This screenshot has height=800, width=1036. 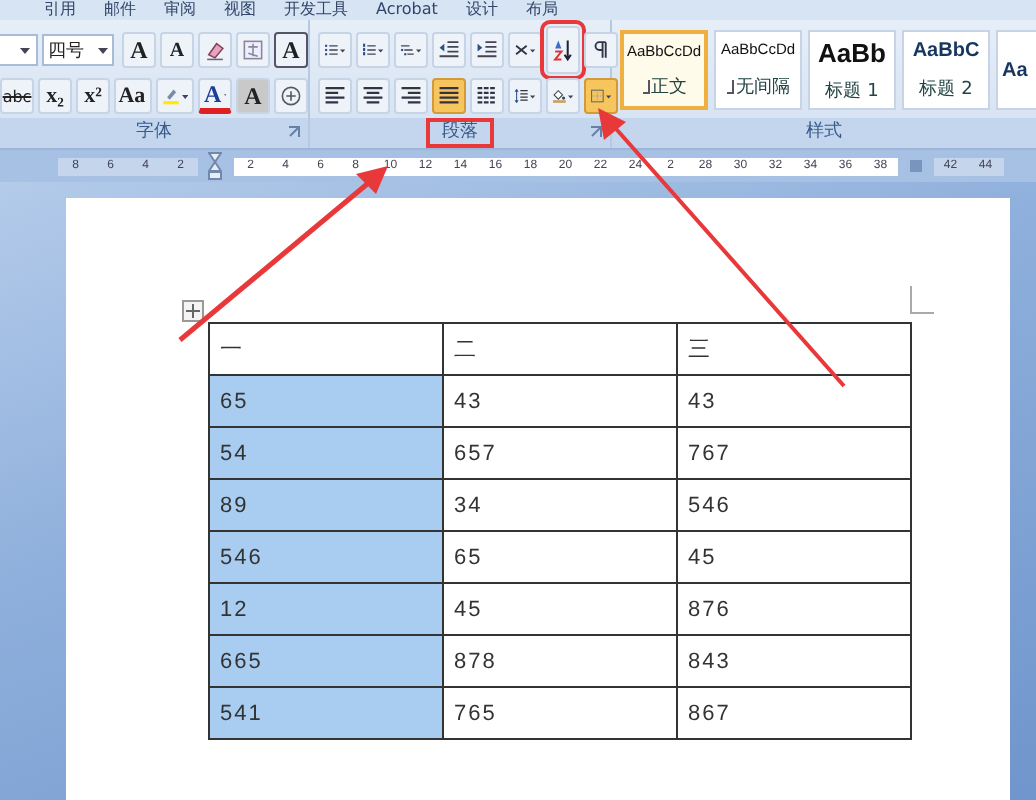 What do you see at coordinates (915, 166) in the screenshot?
I see `margin-marker-icon` at bounding box center [915, 166].